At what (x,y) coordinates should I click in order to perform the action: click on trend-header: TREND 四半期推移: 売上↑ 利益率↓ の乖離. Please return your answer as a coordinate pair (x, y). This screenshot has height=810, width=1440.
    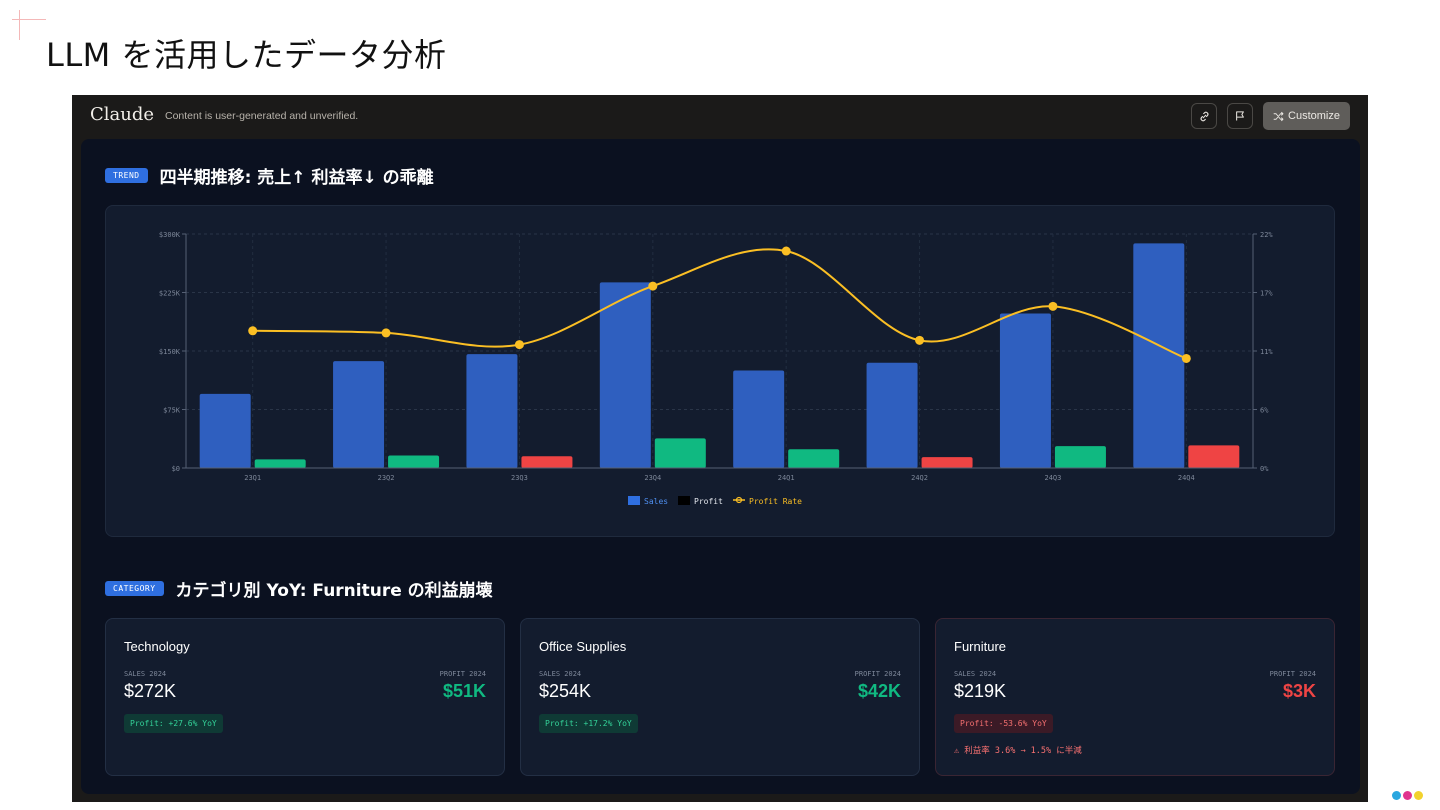
    Looking at the image, I should click on (269, 175).